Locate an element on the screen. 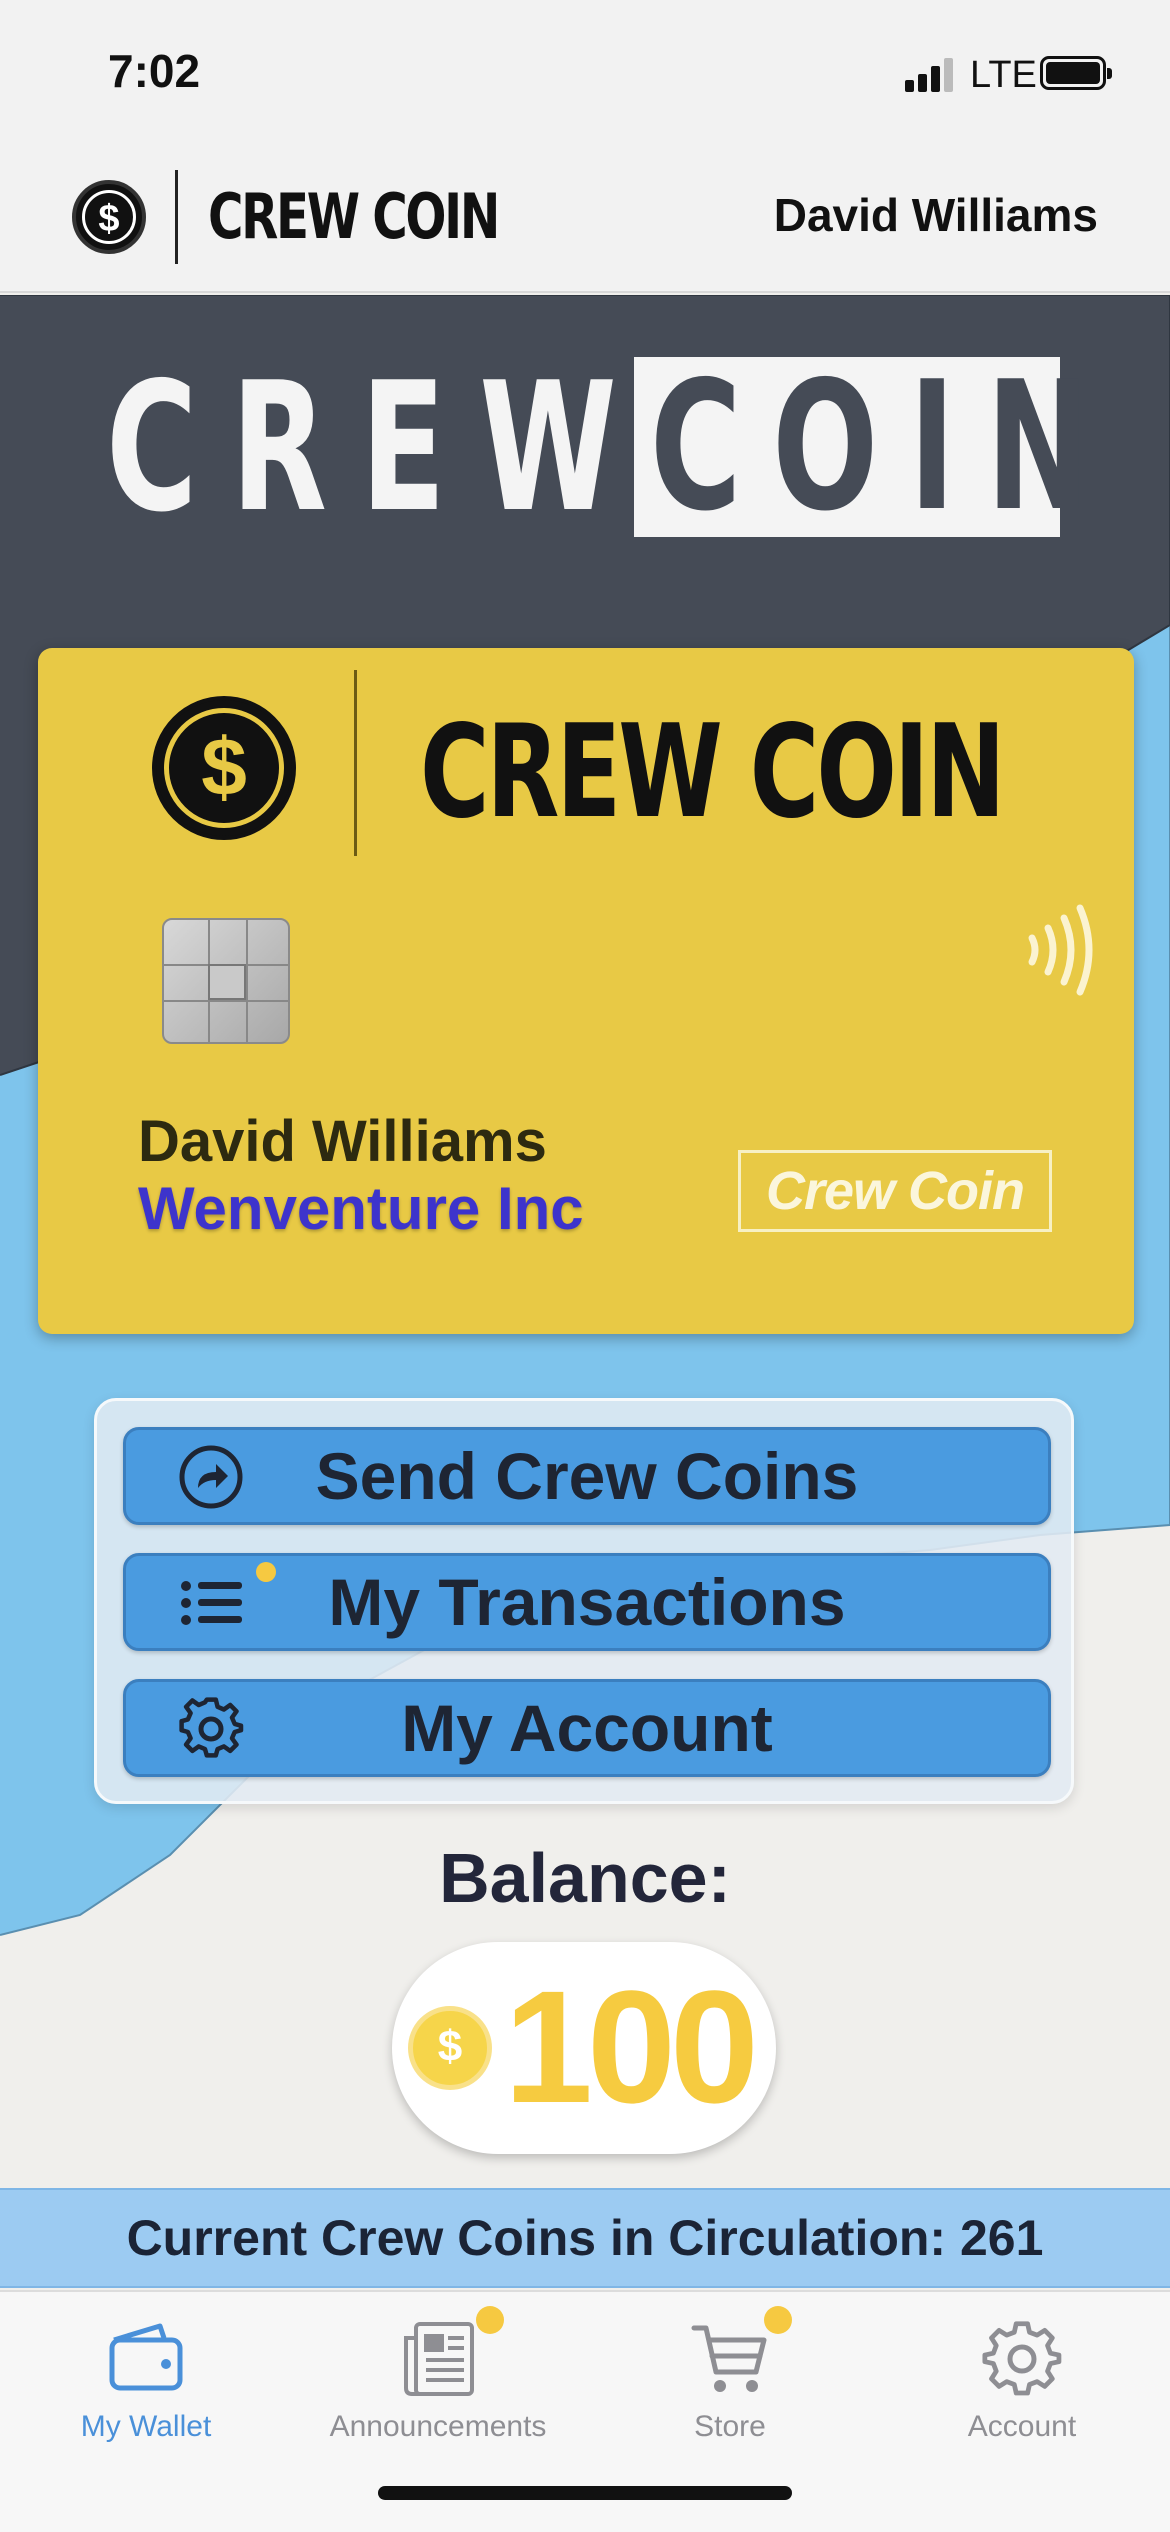  announcements-notification-dot is located at coordinates (490, 2320).